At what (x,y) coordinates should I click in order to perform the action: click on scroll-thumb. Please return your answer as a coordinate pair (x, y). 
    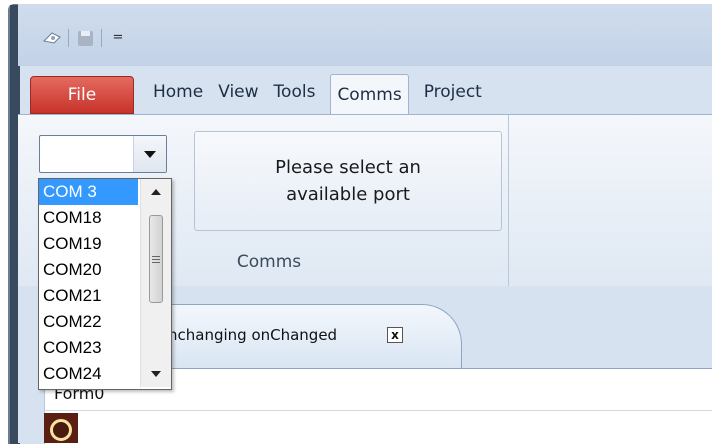
    Looking at the image, I should click on (156, 259).